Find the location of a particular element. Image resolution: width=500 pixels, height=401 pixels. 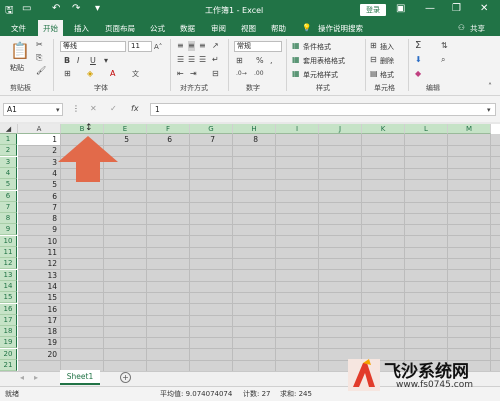

cell-a10: 10 is located at coordinates (39, 241).